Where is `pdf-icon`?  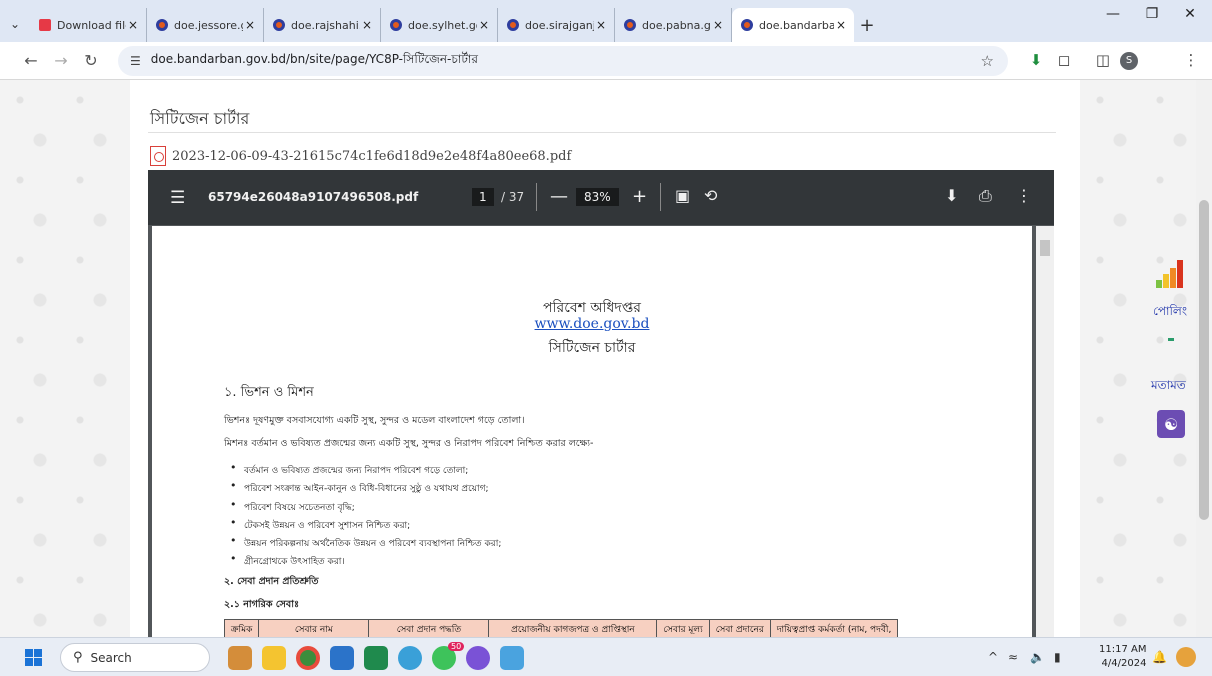 pdf-icon is located at coordinates (158, 156).